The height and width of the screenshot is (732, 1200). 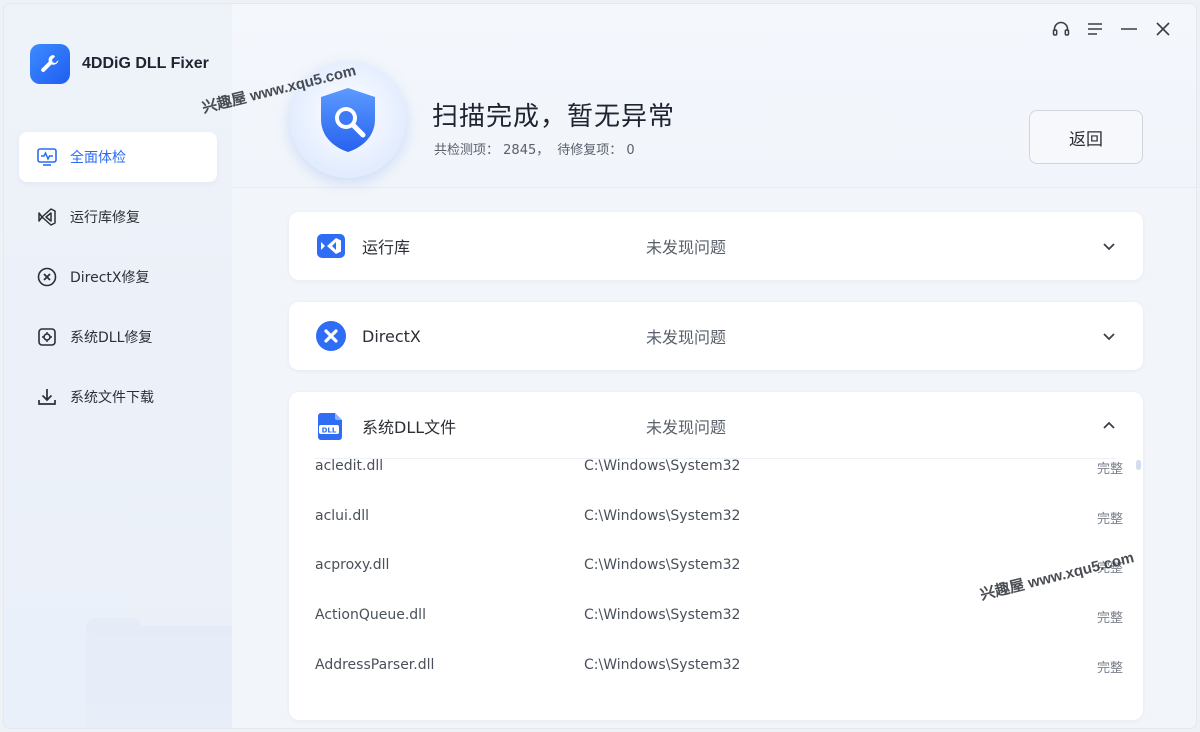 I want to click on sidebar-item-system-file-download: 系统文件下载, so click(x=118, y=397).